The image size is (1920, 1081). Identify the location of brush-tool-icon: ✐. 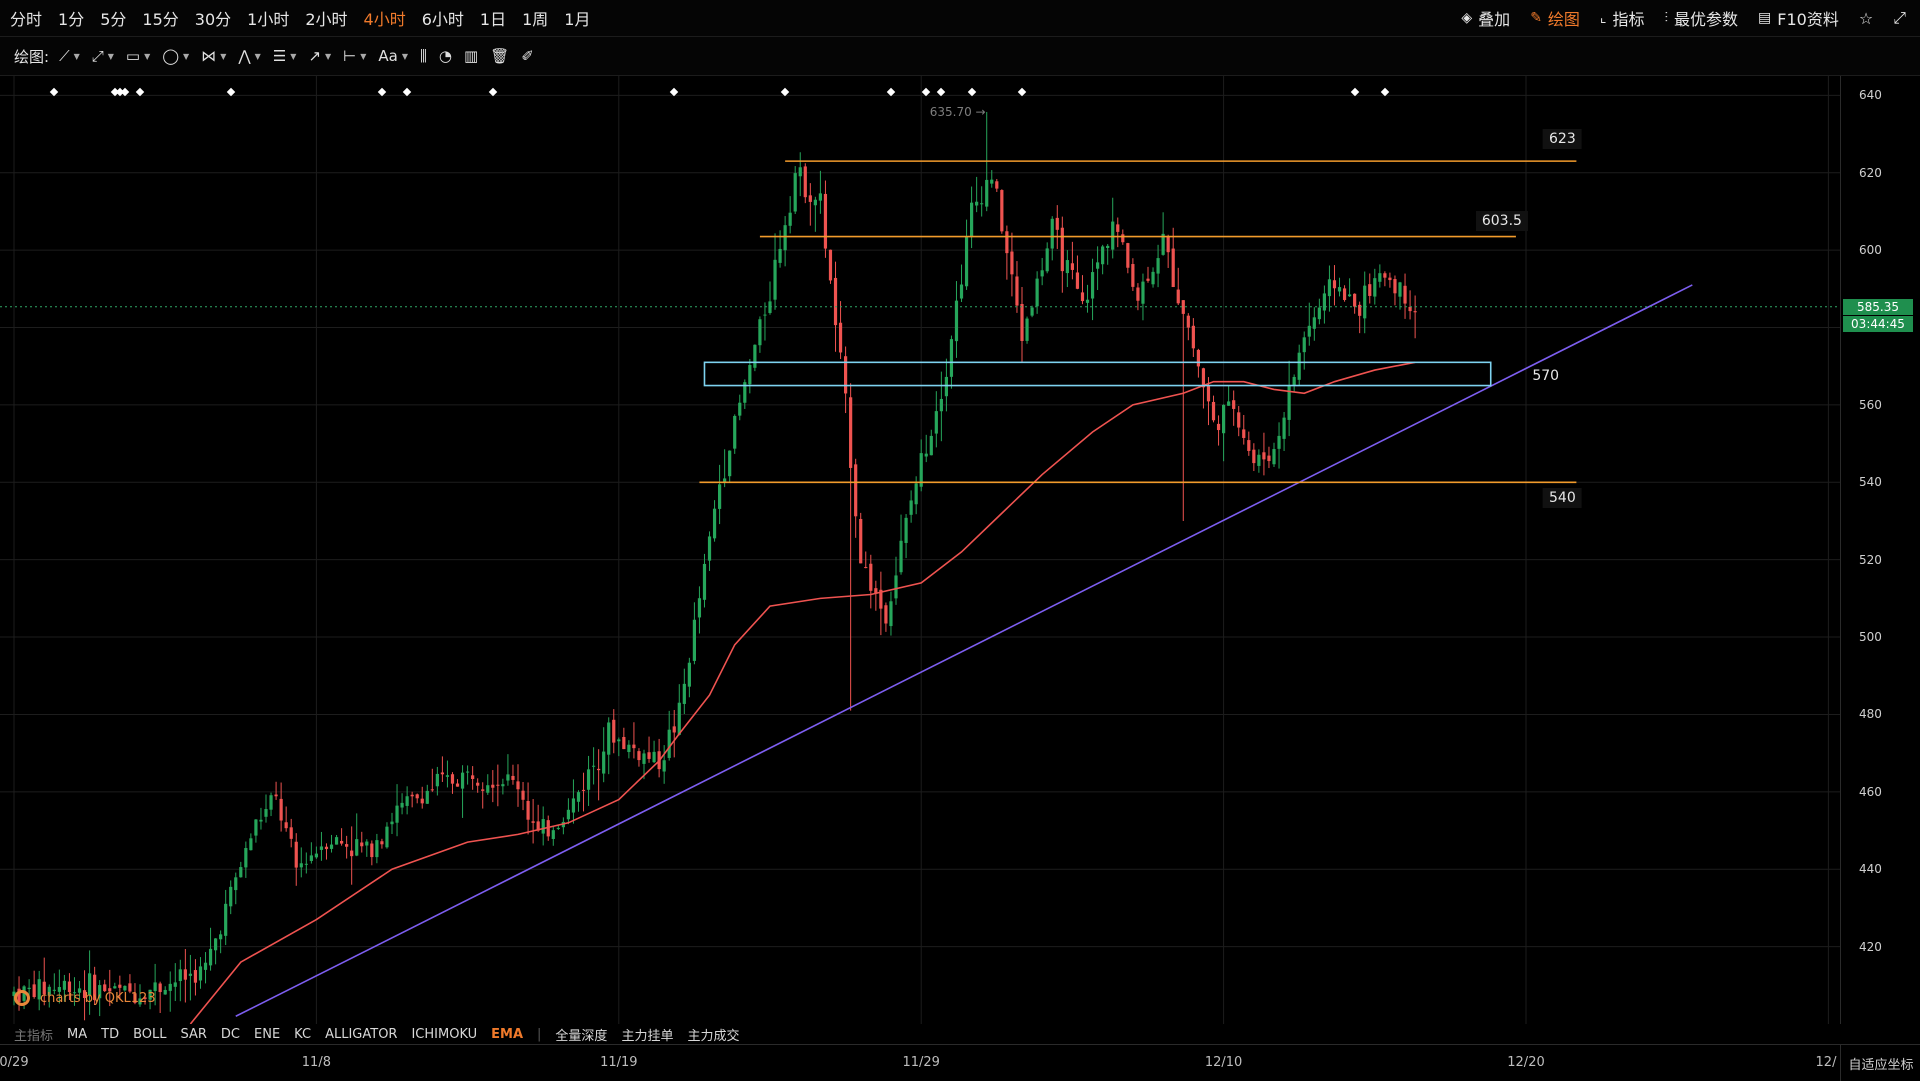
(527, 56).